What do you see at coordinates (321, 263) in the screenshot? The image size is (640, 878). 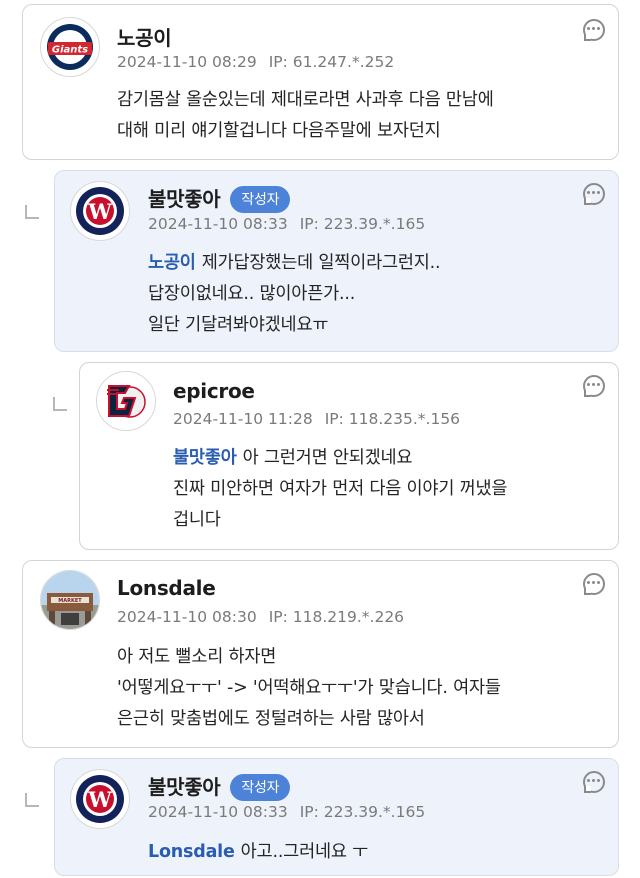 I see `comment-line-text: 제가답장했는데 일찍이라그런지..` at bounding box center [321, 263].